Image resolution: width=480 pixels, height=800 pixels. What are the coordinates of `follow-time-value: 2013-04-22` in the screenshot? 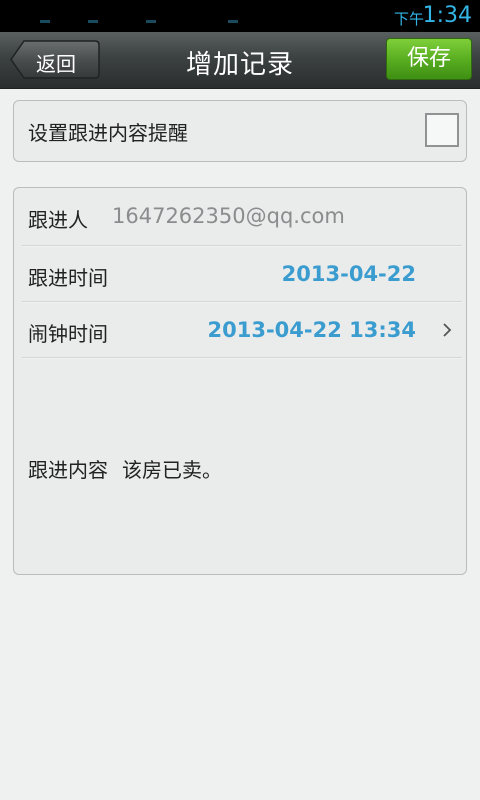 It's located at (349, 274).